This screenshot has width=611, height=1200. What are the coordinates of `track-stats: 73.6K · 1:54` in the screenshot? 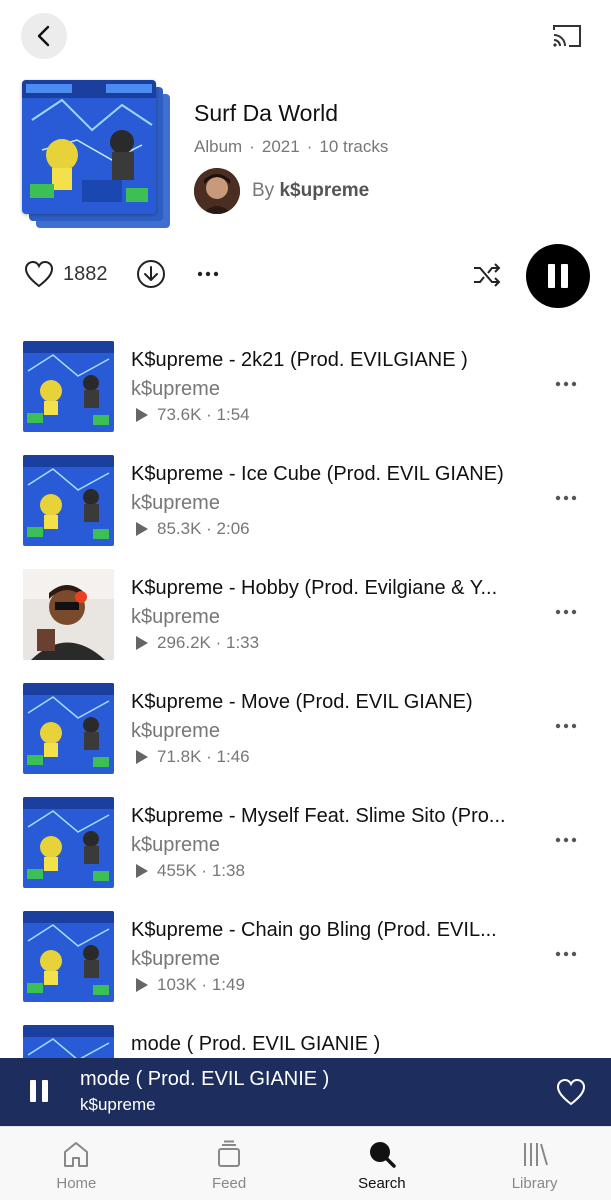 It's located at (190, 415).